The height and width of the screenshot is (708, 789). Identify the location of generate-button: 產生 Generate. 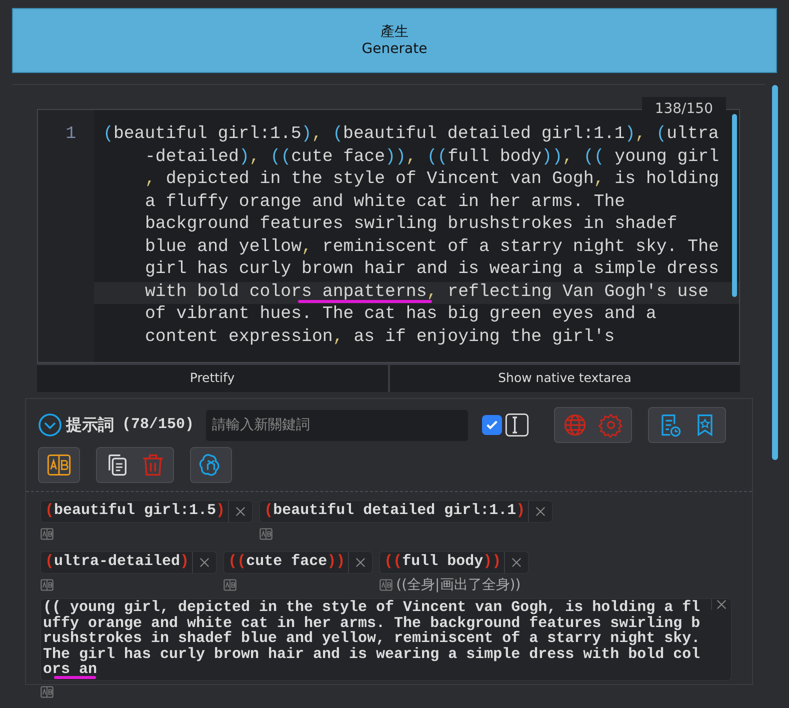
(394, 40).